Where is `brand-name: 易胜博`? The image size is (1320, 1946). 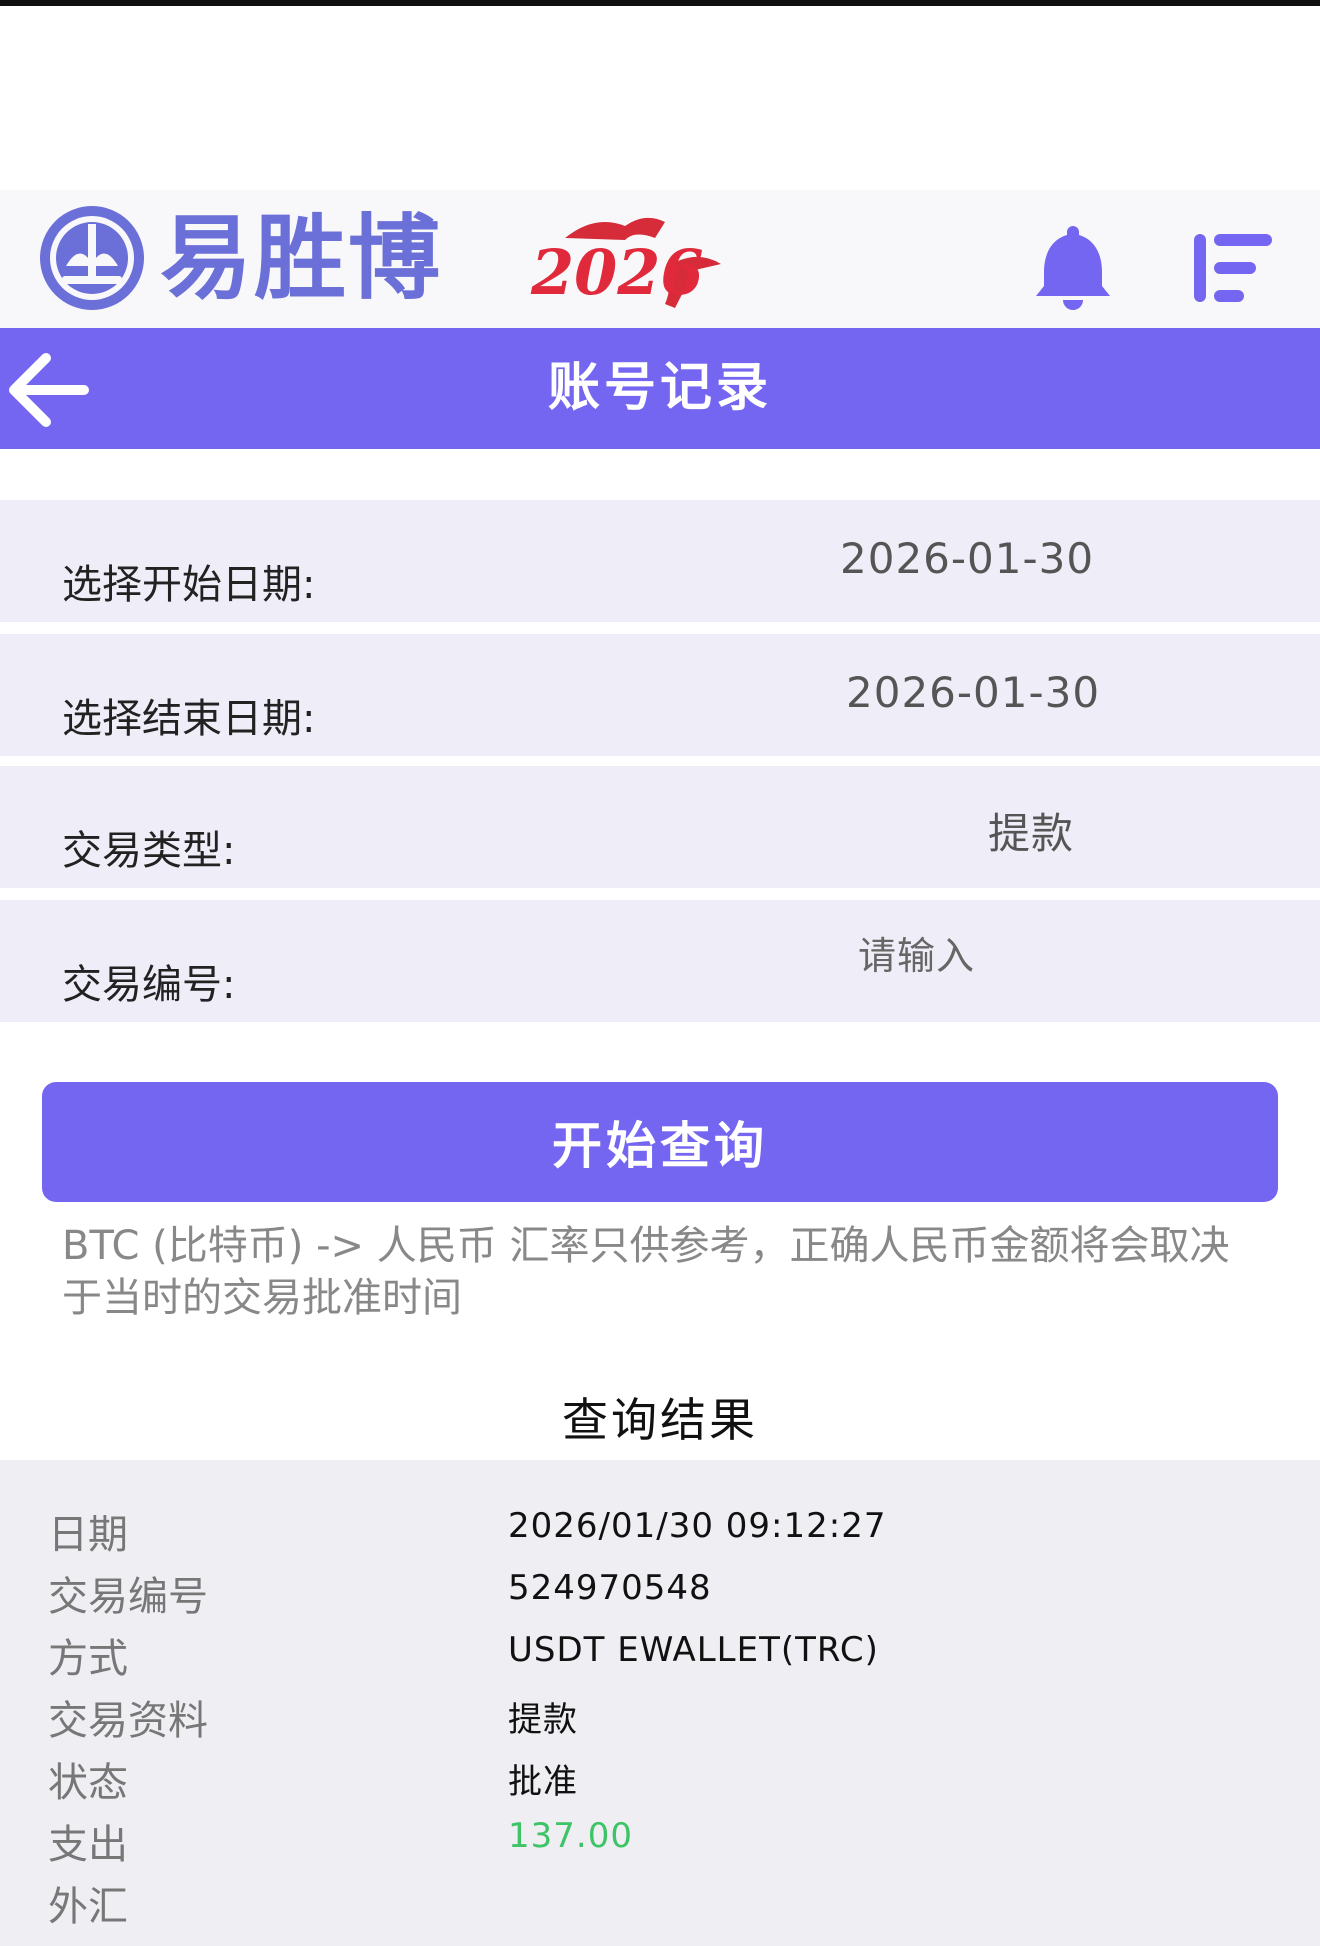 brand-name: 易胜博 is located at coordinates (301, 258).